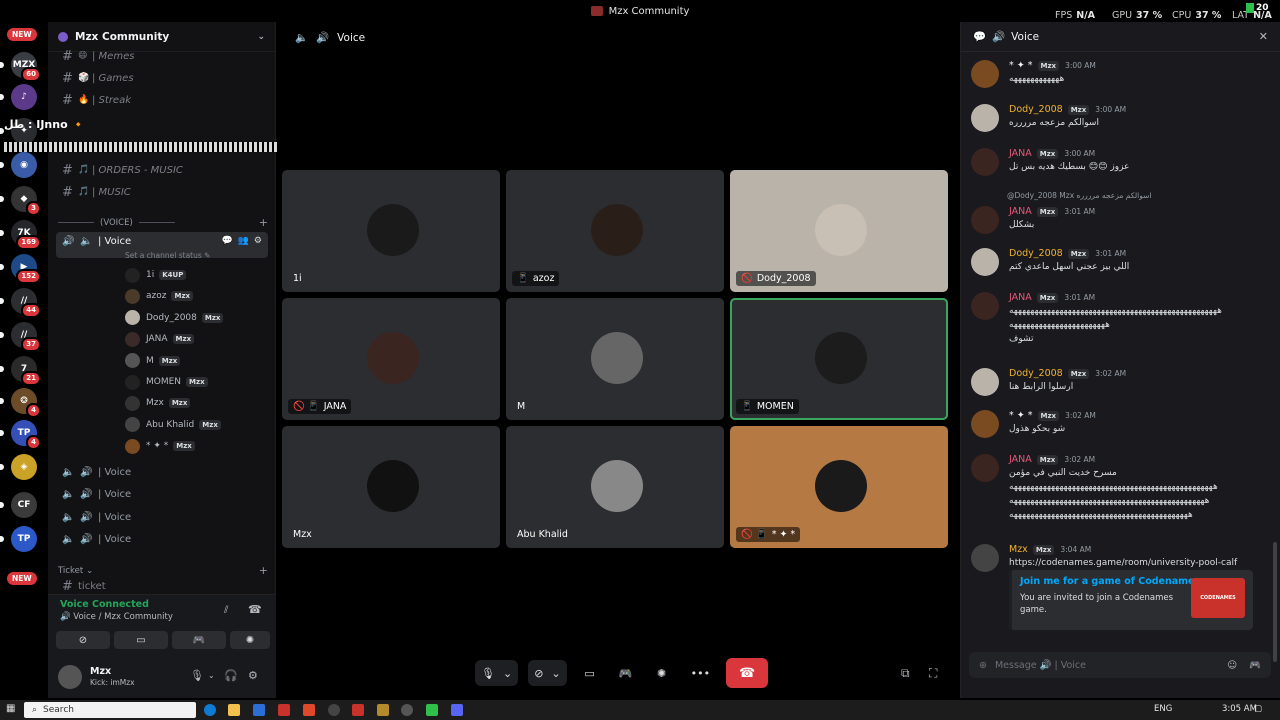  What do you see at coordinates (26, 269) in the screenshot?
I see `server-icon: ▶ 152` at bounding box center [26, 269].